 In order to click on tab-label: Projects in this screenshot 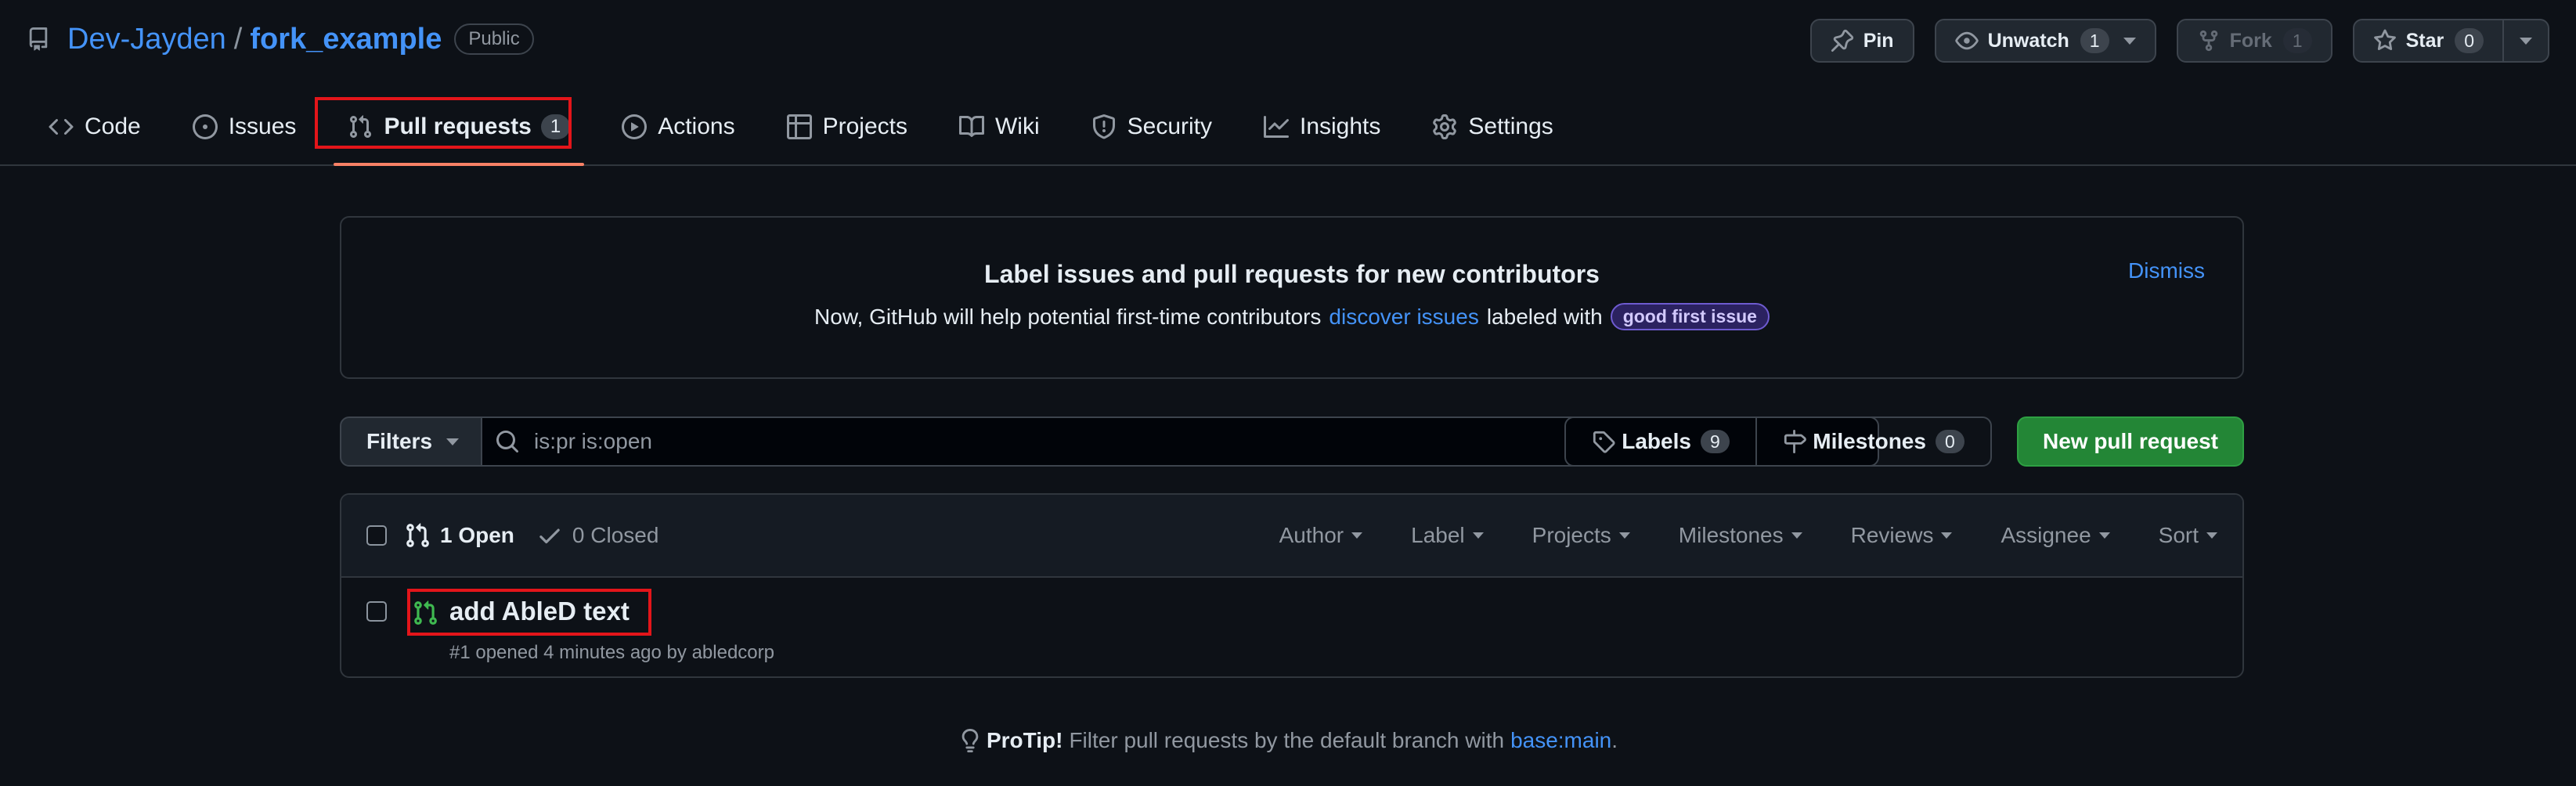, I will do `click(864, 126)`.